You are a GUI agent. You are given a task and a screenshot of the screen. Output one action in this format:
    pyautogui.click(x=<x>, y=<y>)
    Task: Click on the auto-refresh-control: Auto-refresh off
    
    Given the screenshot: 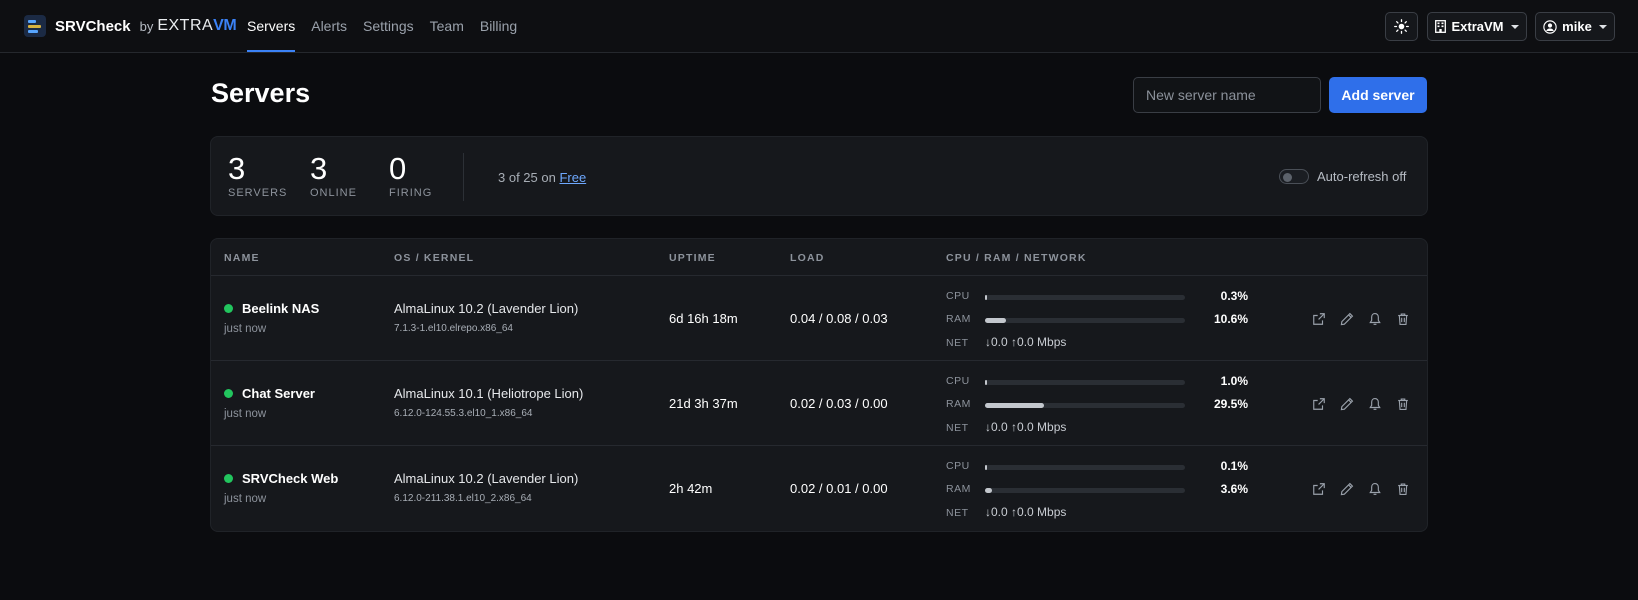 What is the action you would take?
    pyautogui.click(x=1342, y=176)
    